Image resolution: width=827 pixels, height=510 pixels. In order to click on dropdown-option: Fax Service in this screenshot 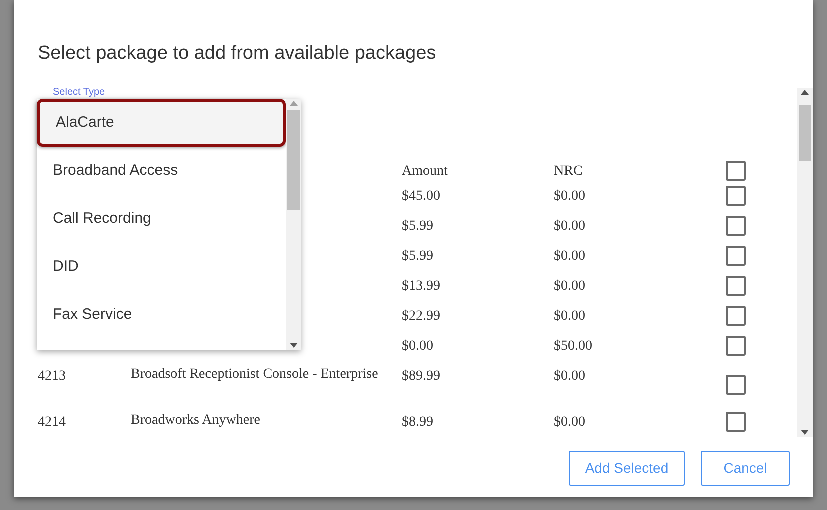, I will do `click(161, 315)`.